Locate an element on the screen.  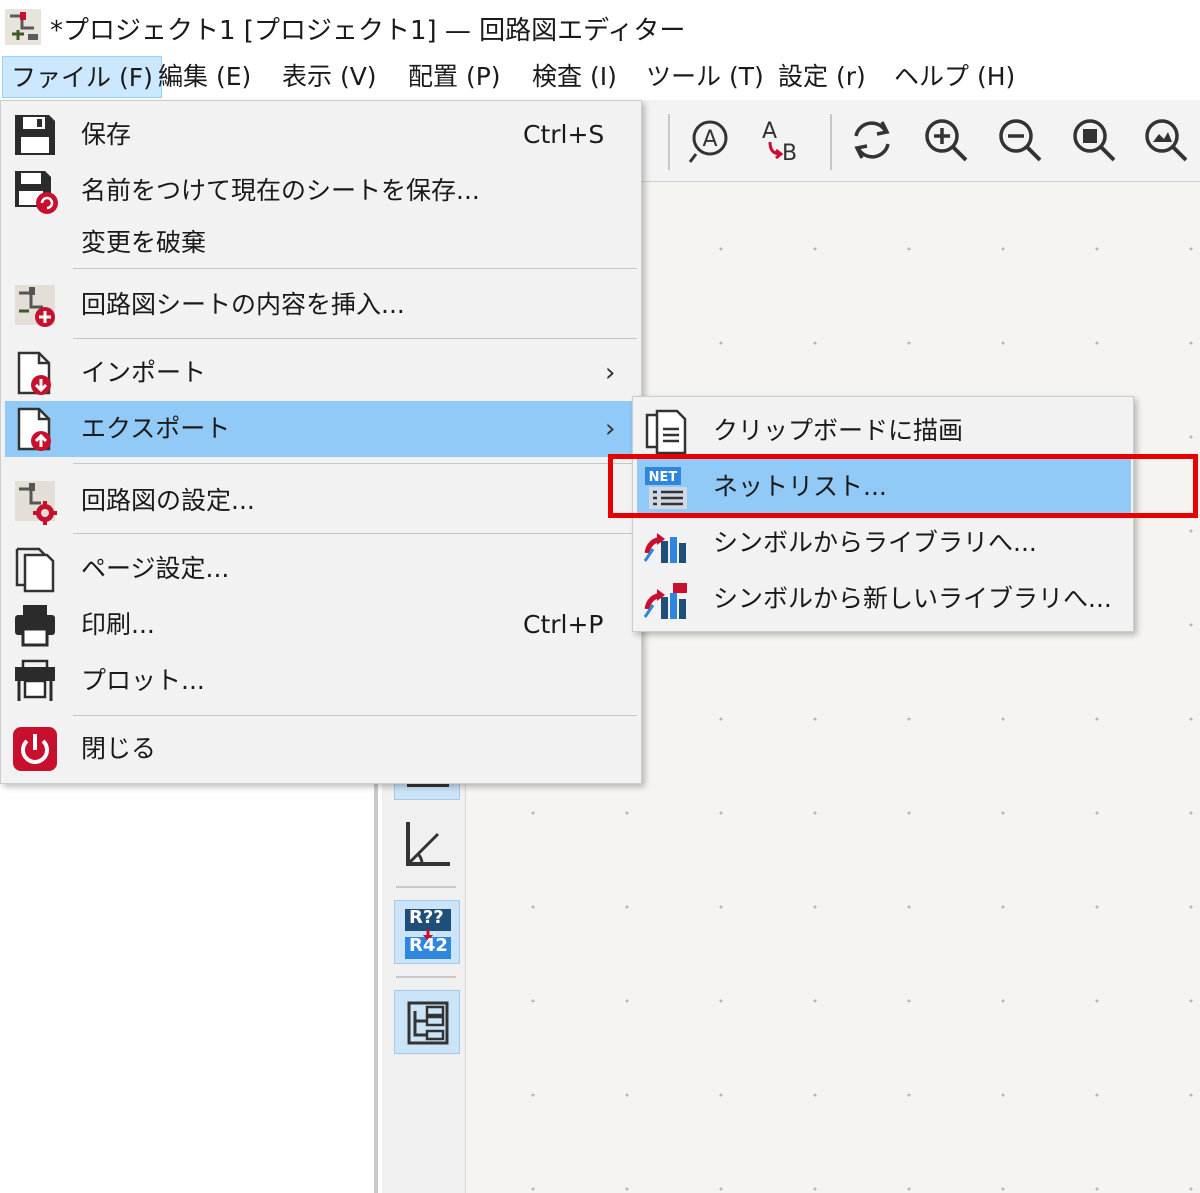
svg-text: B is located at coordinates (789, 153).